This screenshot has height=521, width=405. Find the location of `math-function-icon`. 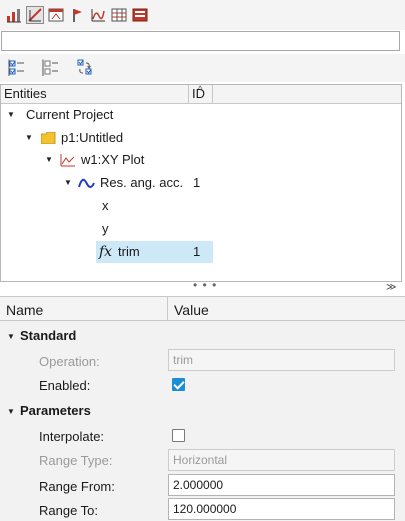

math-function-icon is located at coordinates (98, 15).